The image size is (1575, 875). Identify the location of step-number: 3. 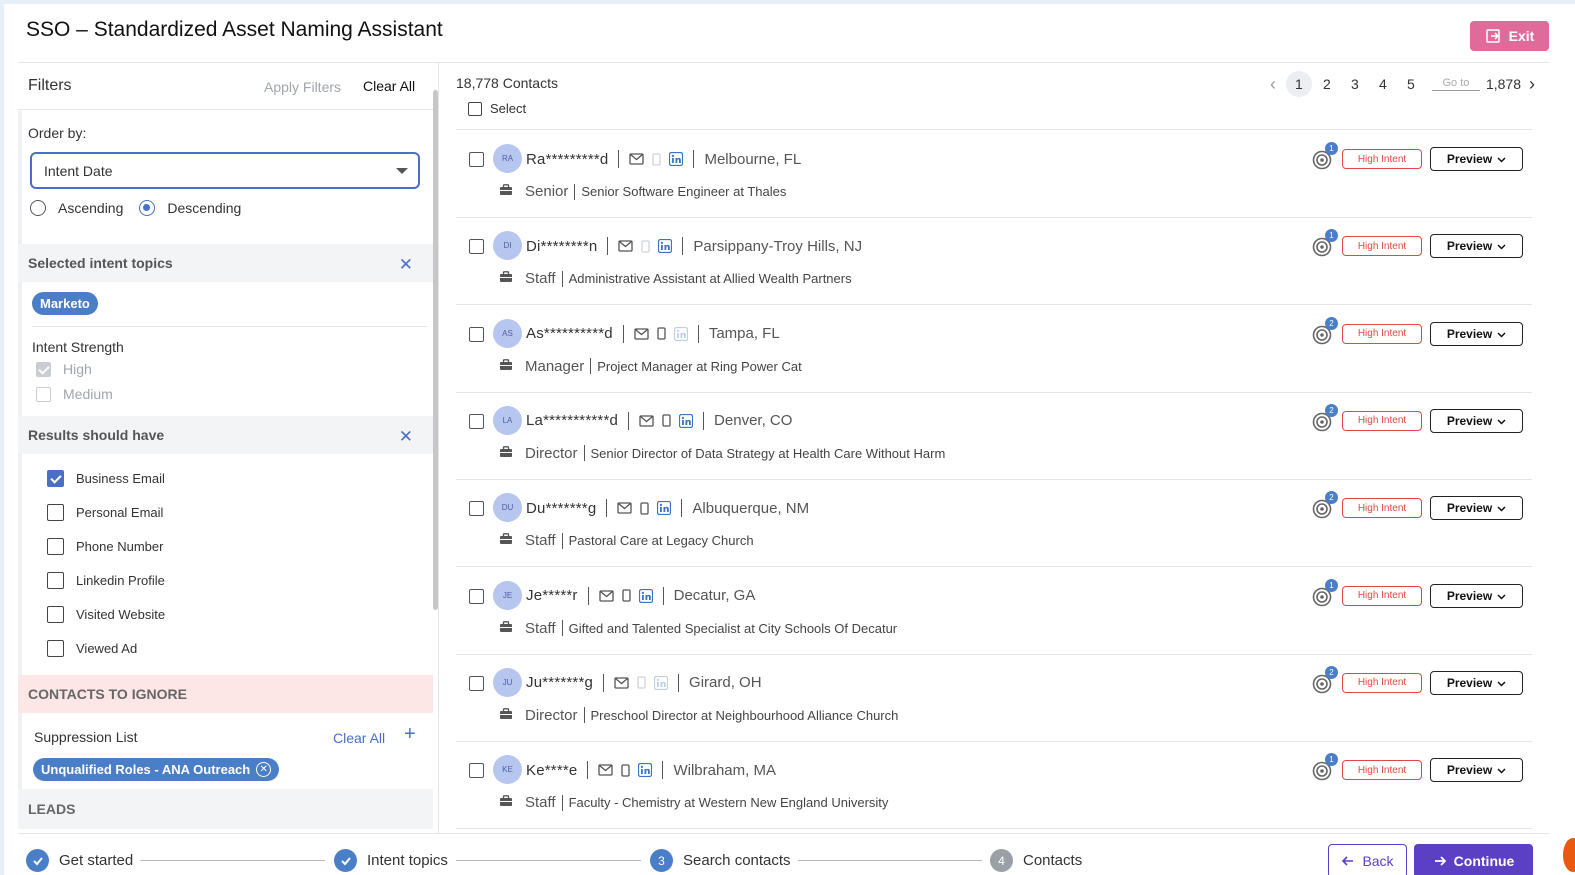
(661, 860).